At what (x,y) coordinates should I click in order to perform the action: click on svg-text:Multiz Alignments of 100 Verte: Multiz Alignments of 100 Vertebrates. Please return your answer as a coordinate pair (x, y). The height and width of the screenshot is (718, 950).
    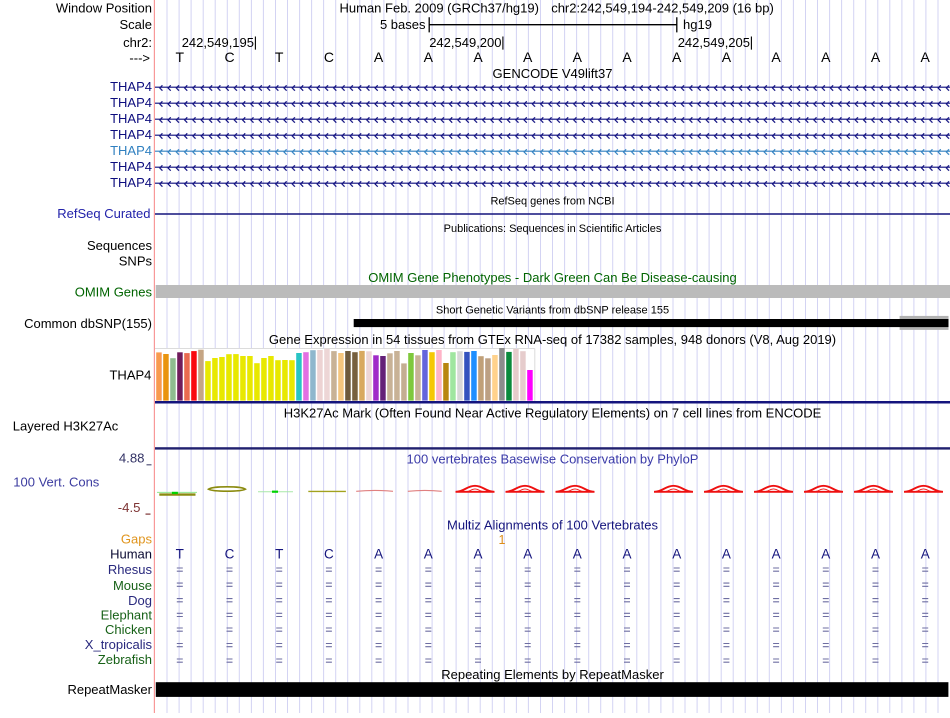
    Looking at the image, I should click on (553, 525).